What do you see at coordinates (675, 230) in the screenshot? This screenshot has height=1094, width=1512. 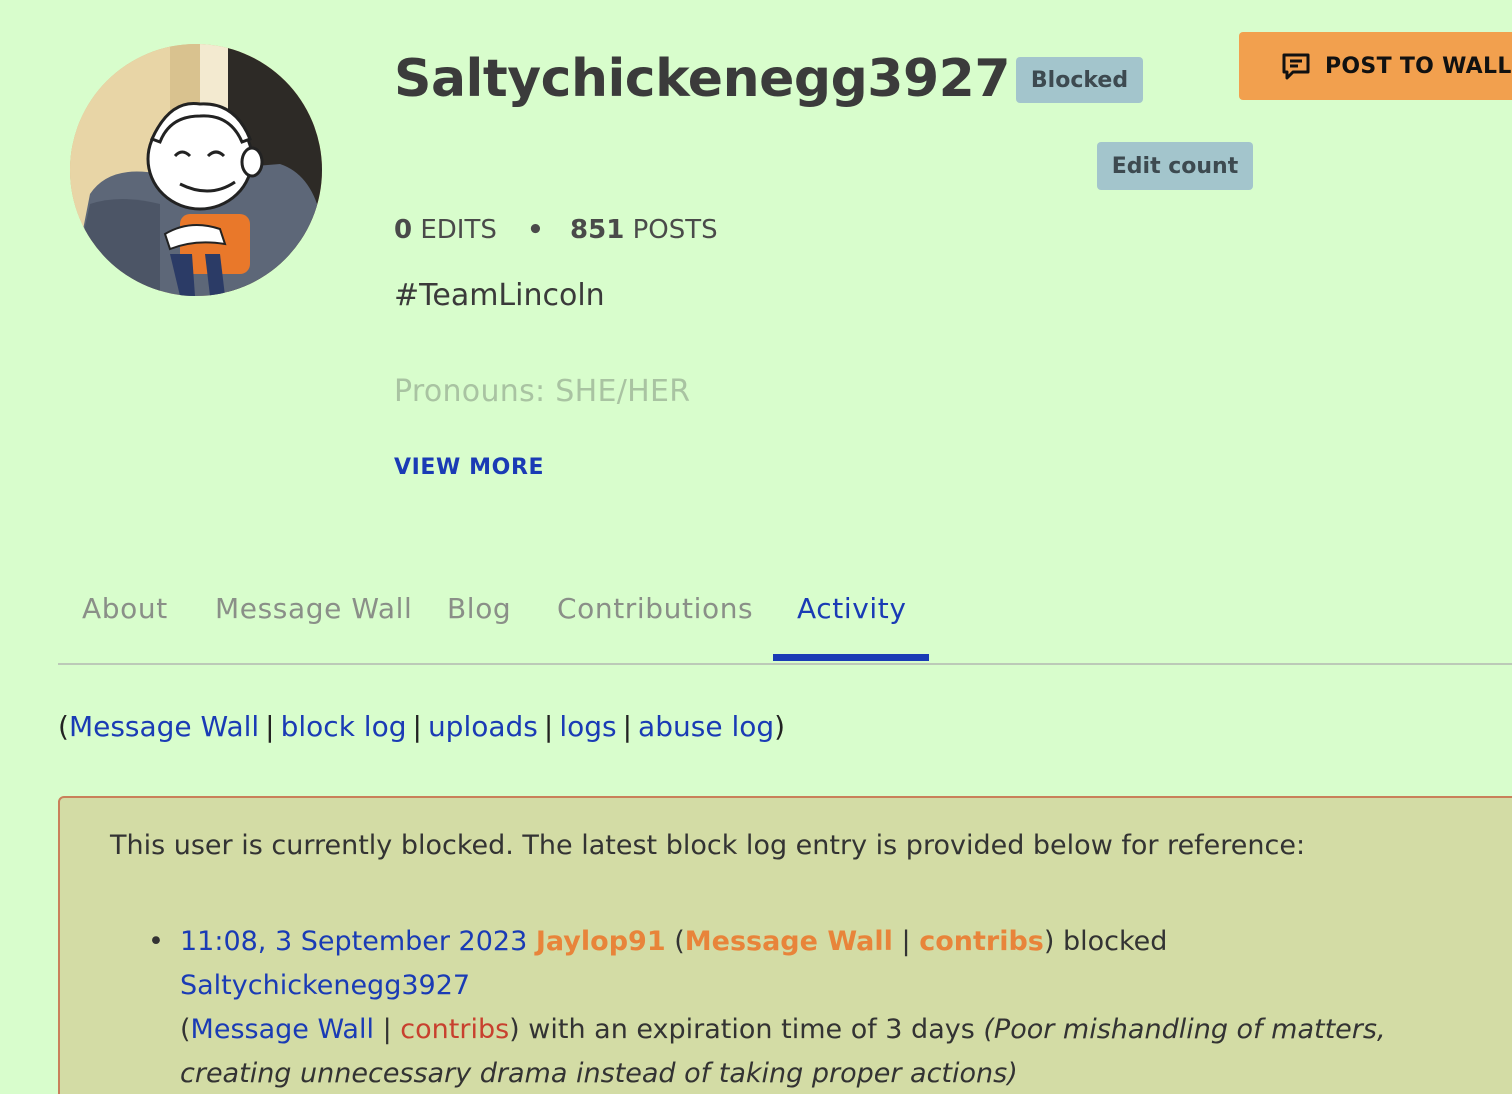 I see `posts-label: POSTS` at bounding box center [675, 230].